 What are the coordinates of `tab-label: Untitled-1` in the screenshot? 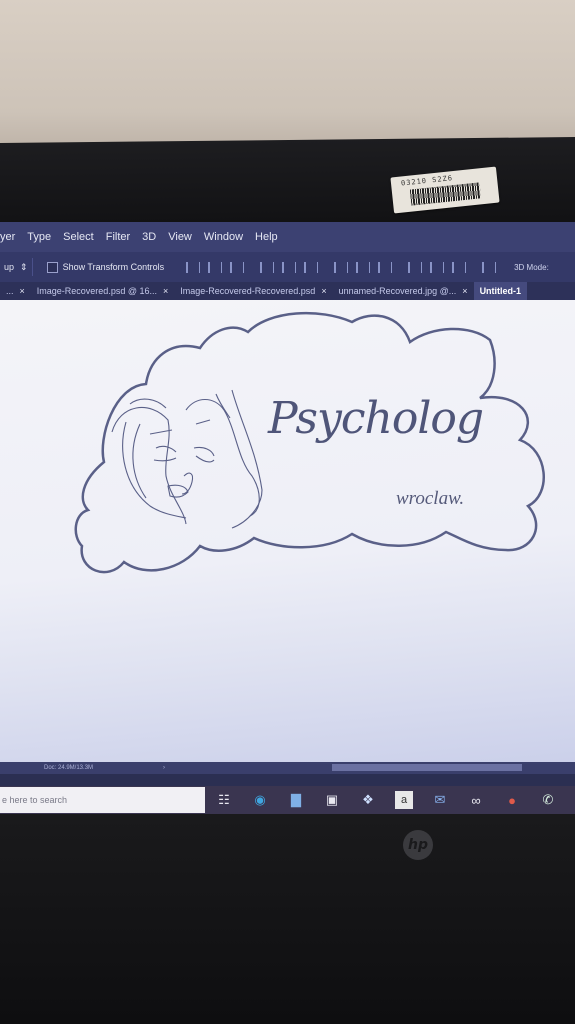 It's located at (500, 291).